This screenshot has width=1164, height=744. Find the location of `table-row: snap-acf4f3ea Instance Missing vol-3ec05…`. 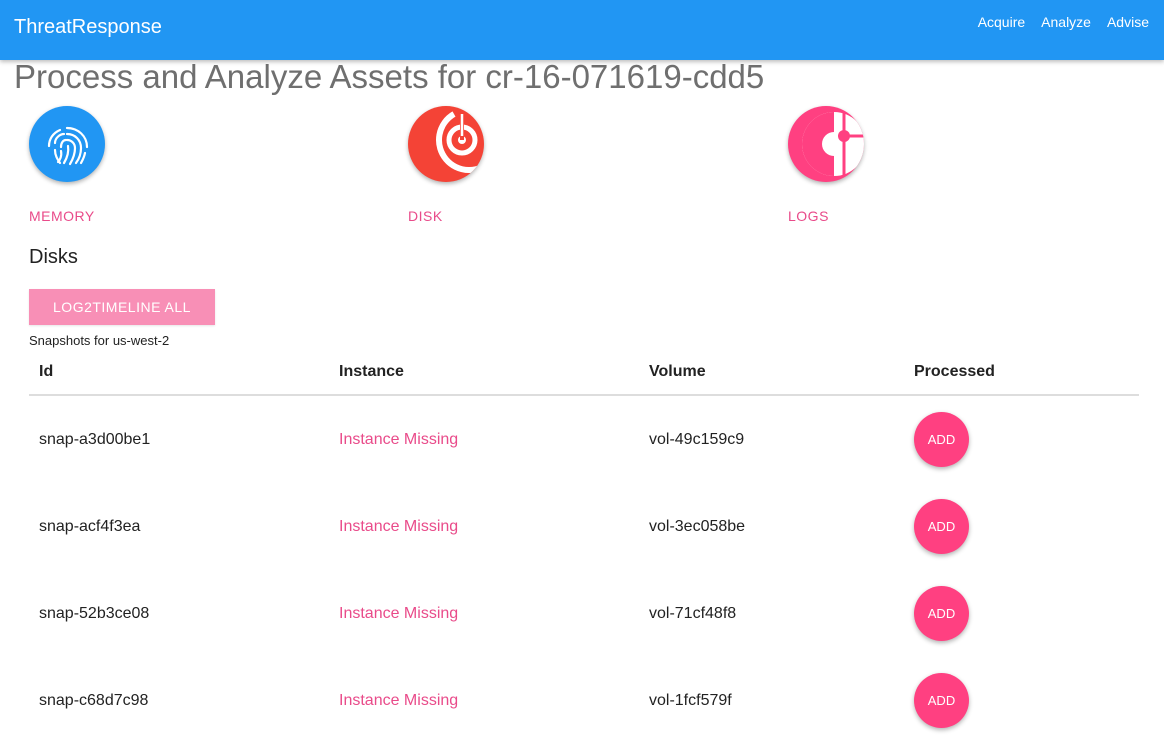

table-row: snap-acf4f3ea Instance Missing vol-3ec05… is located at coordinates (584, 526).